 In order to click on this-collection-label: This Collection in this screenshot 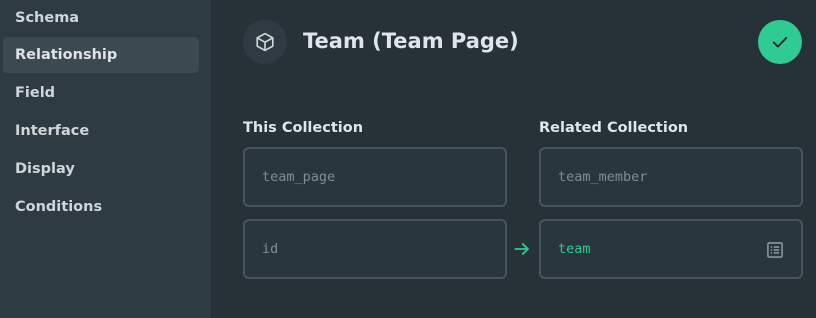, I will do `click(303, 128)`.